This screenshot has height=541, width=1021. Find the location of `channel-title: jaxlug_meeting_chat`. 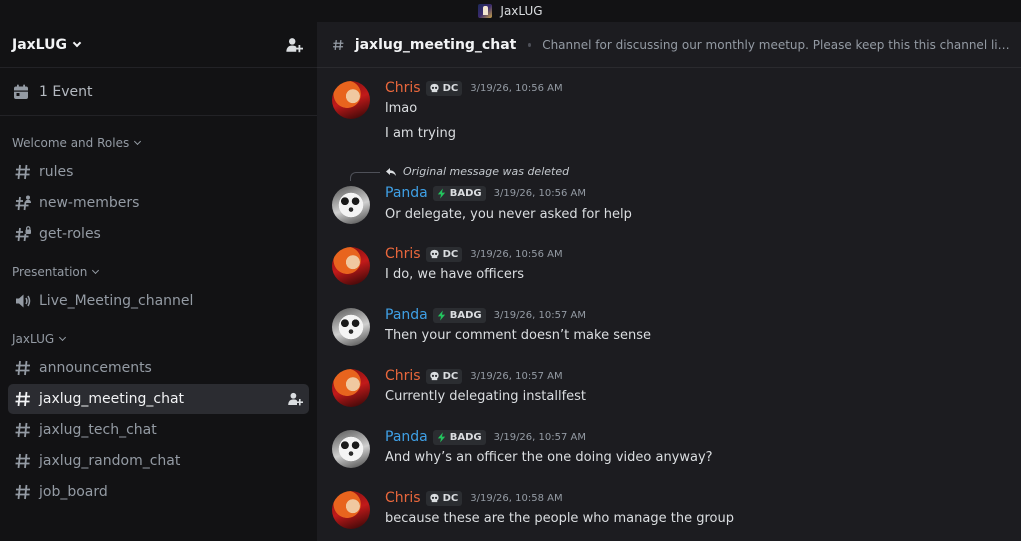

channel-title: jaxlug_meeting_chat is located at coordinates (435, 44).